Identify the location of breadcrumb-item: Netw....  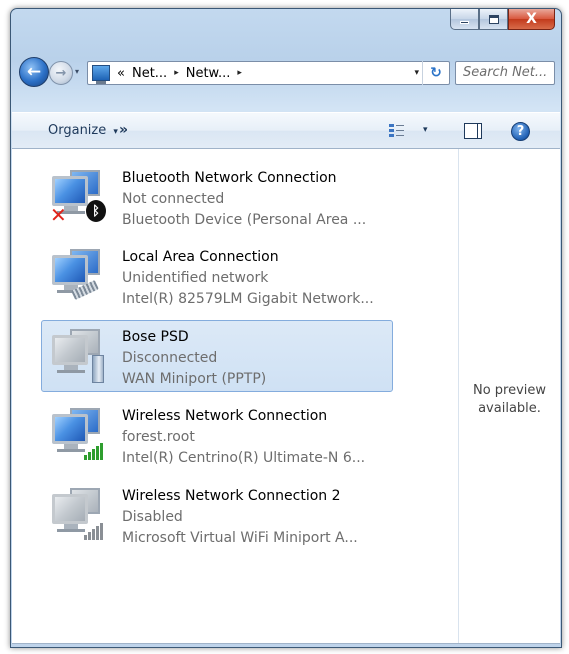
(208, 73).